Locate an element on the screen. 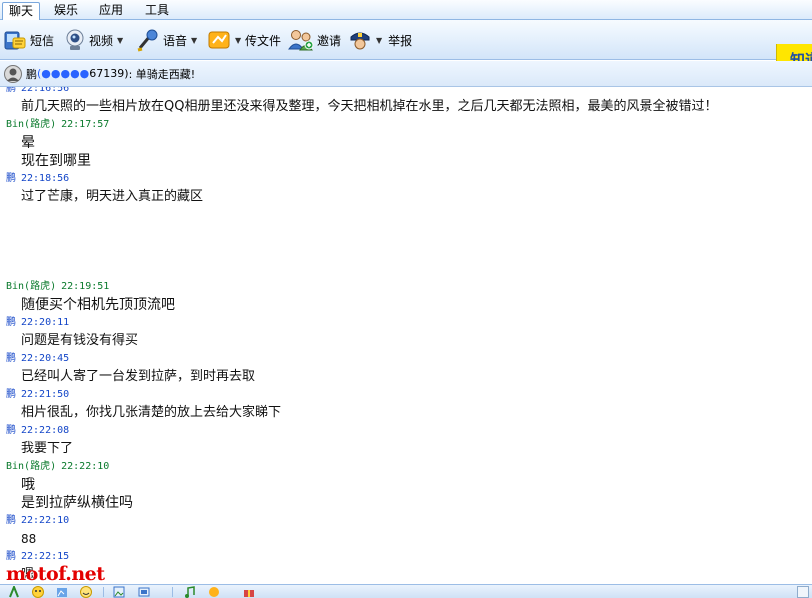 The height and width of the screenshot is (598, 812). magic-emoticon-icon is located at coordinates (62, 592).